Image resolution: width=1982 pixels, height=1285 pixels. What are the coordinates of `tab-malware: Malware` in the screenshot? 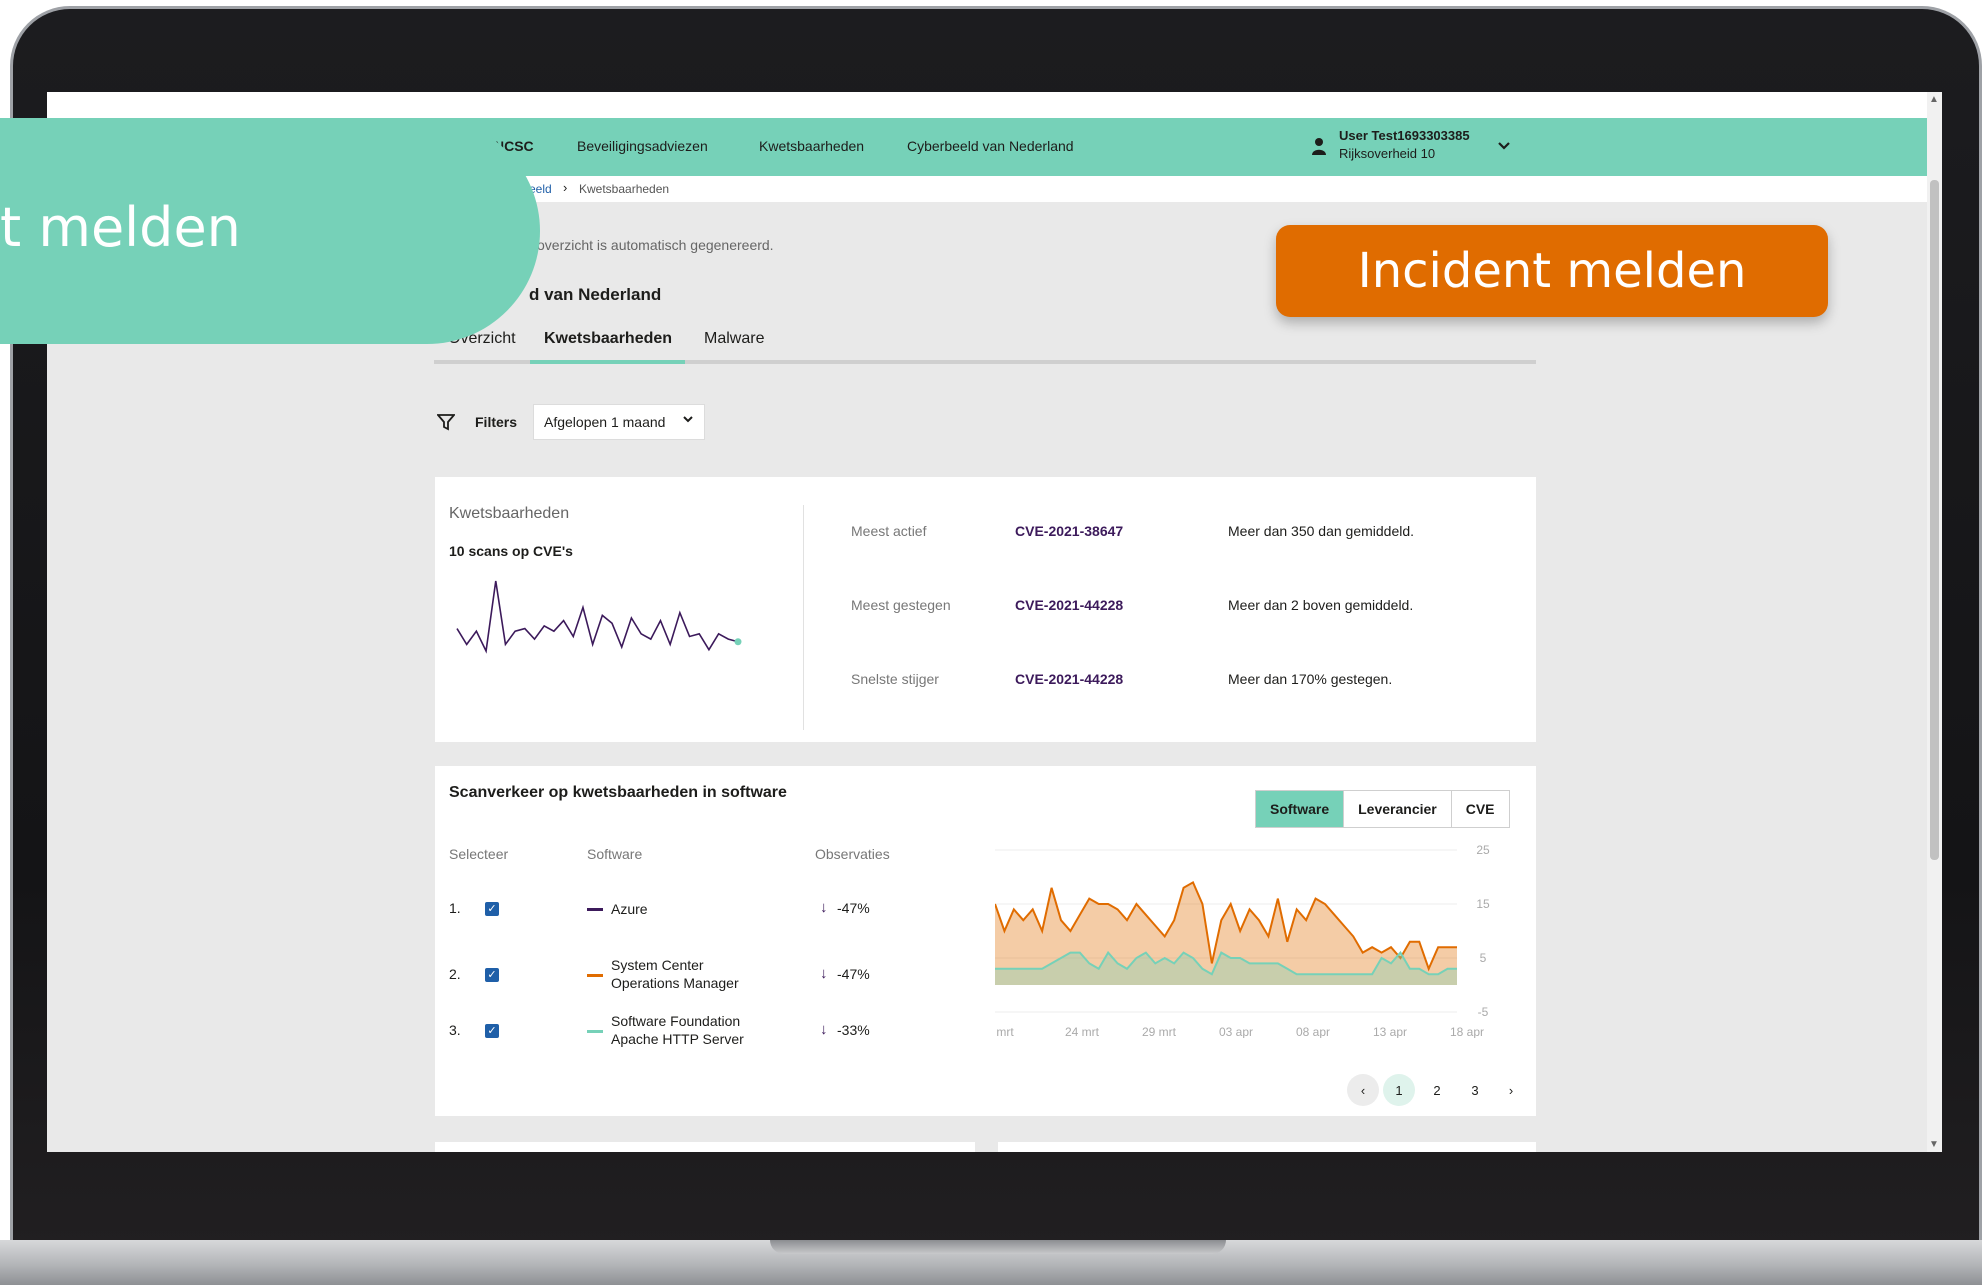 It's located at (734, 344).